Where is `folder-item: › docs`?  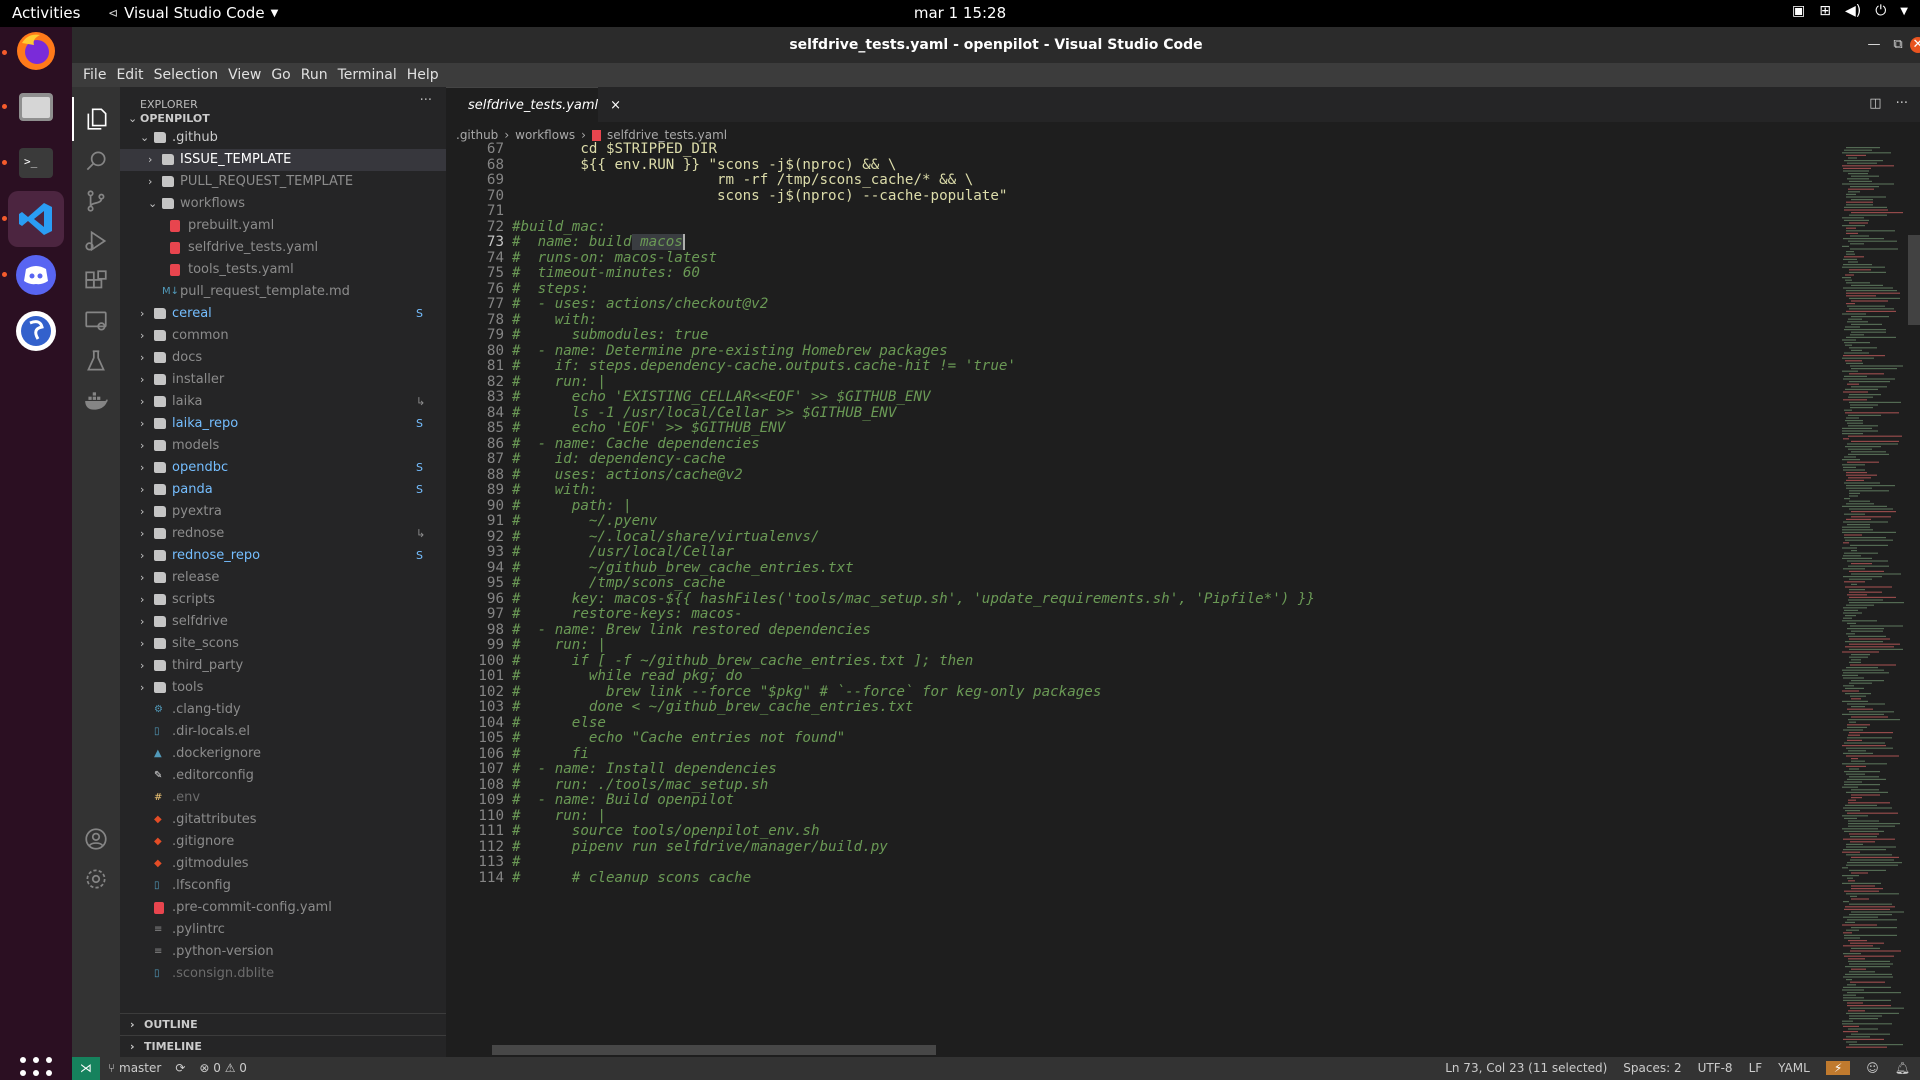 folder-item: › docs is located at coordinates (283, 358).